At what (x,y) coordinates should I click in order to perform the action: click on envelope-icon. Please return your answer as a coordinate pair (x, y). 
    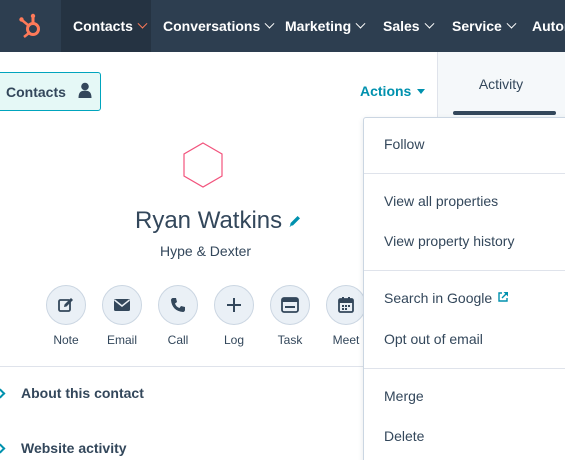
    Looking at the image, I should click on (122, 305).